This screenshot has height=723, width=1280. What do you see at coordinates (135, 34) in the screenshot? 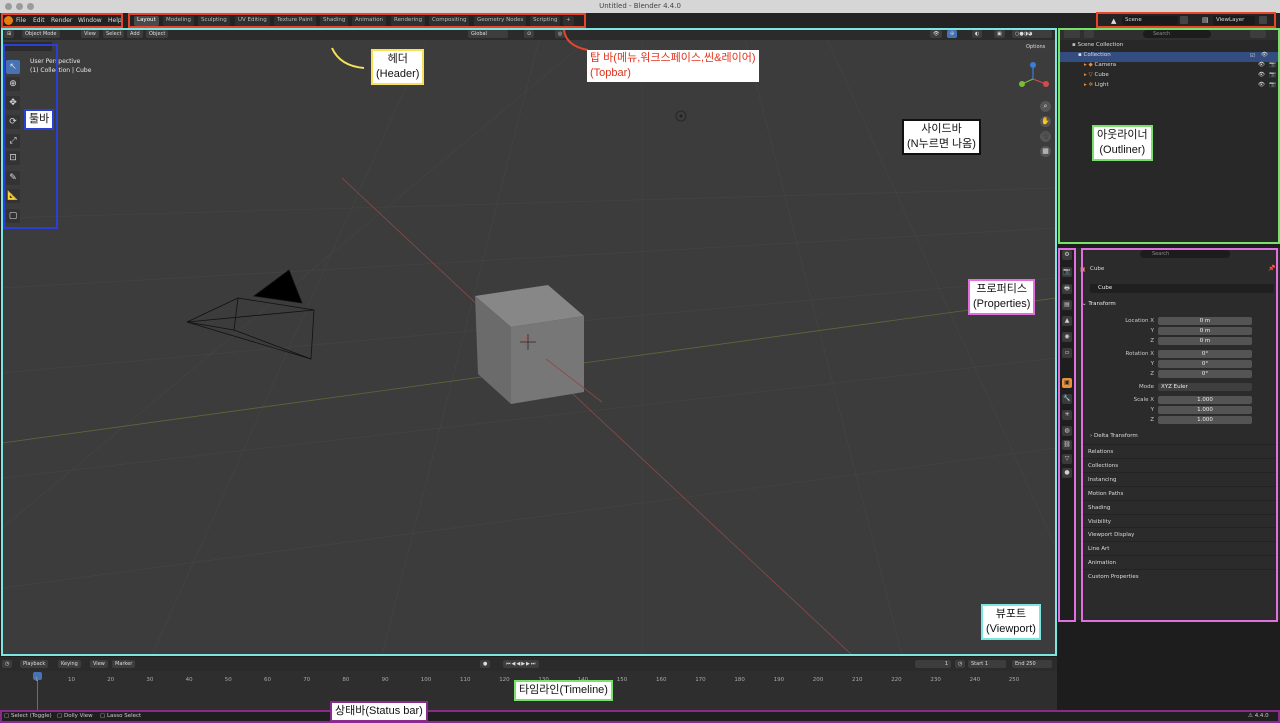
I see `menu-add: Add` at bounding box center [135, 34].